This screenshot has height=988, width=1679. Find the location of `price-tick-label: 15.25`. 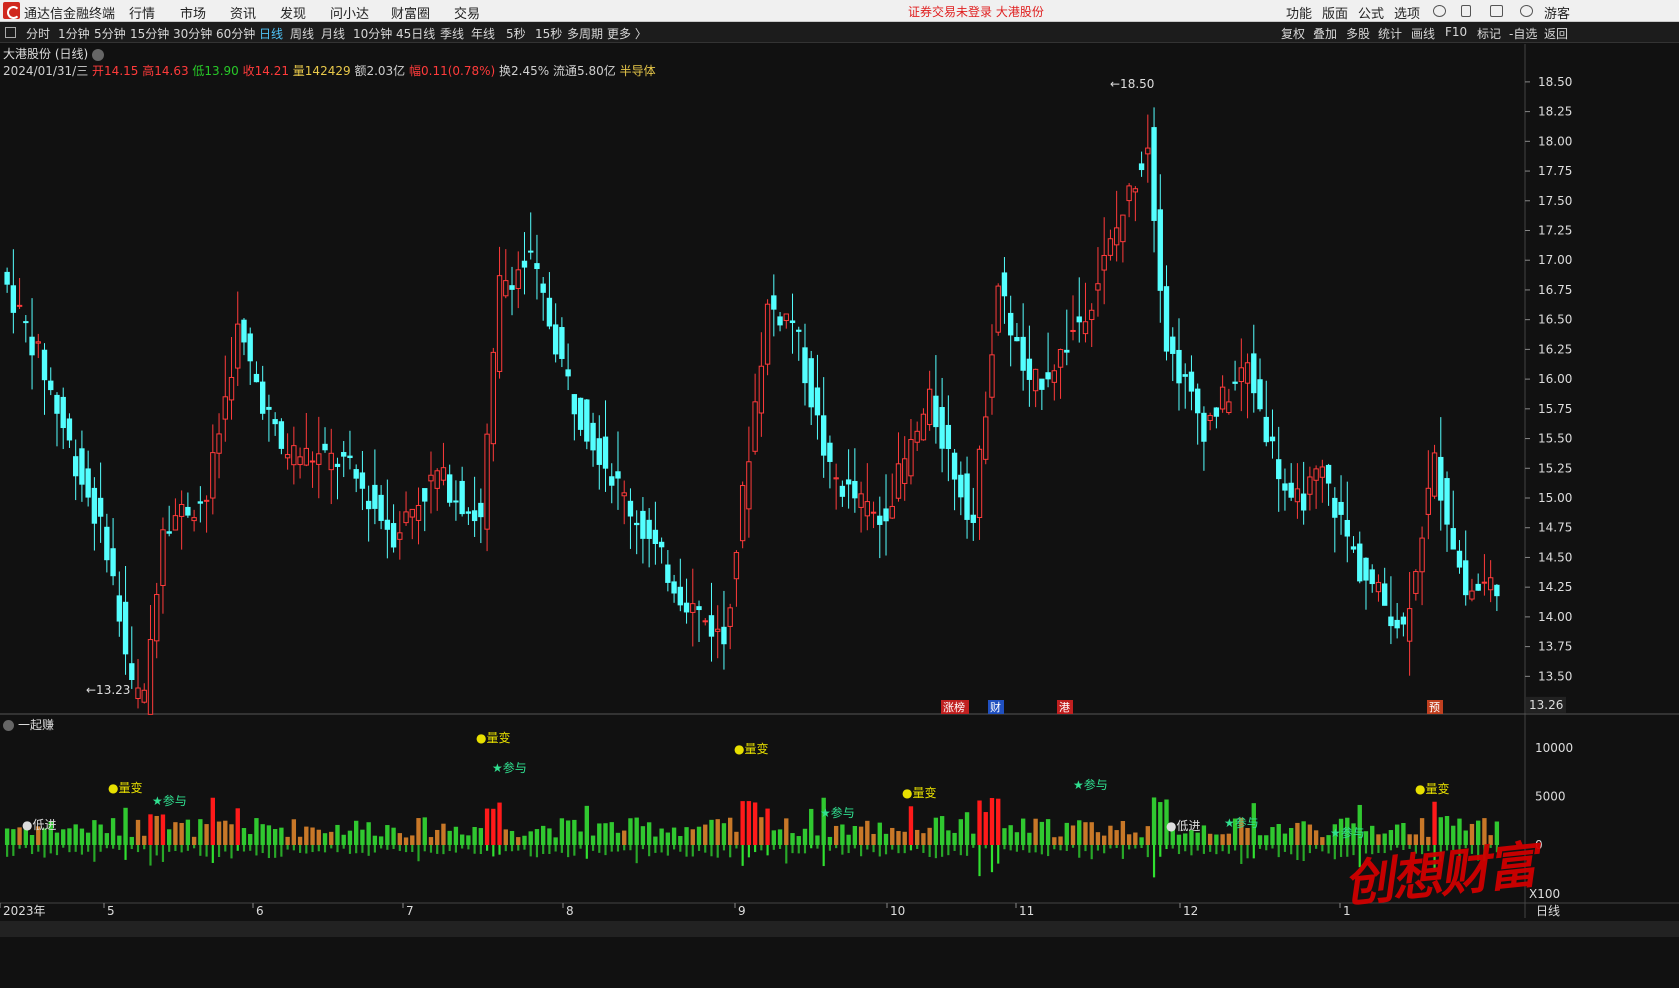

price-tick-label: 15.25 is located at coordinates (1555, 468).